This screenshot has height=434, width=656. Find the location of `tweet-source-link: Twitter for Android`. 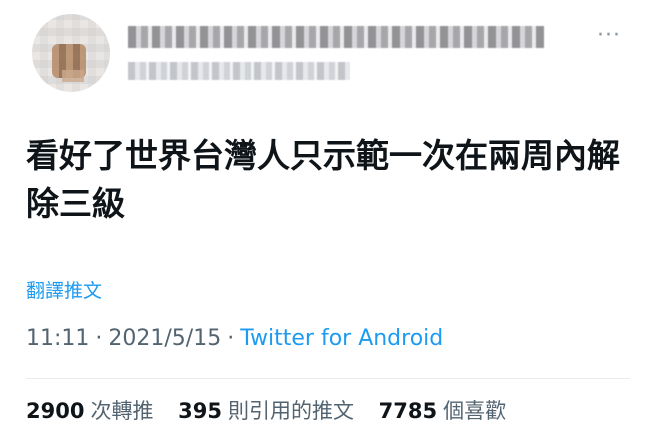

tweet-source-link: Twitter for Android is located at coordinates (341, 338).